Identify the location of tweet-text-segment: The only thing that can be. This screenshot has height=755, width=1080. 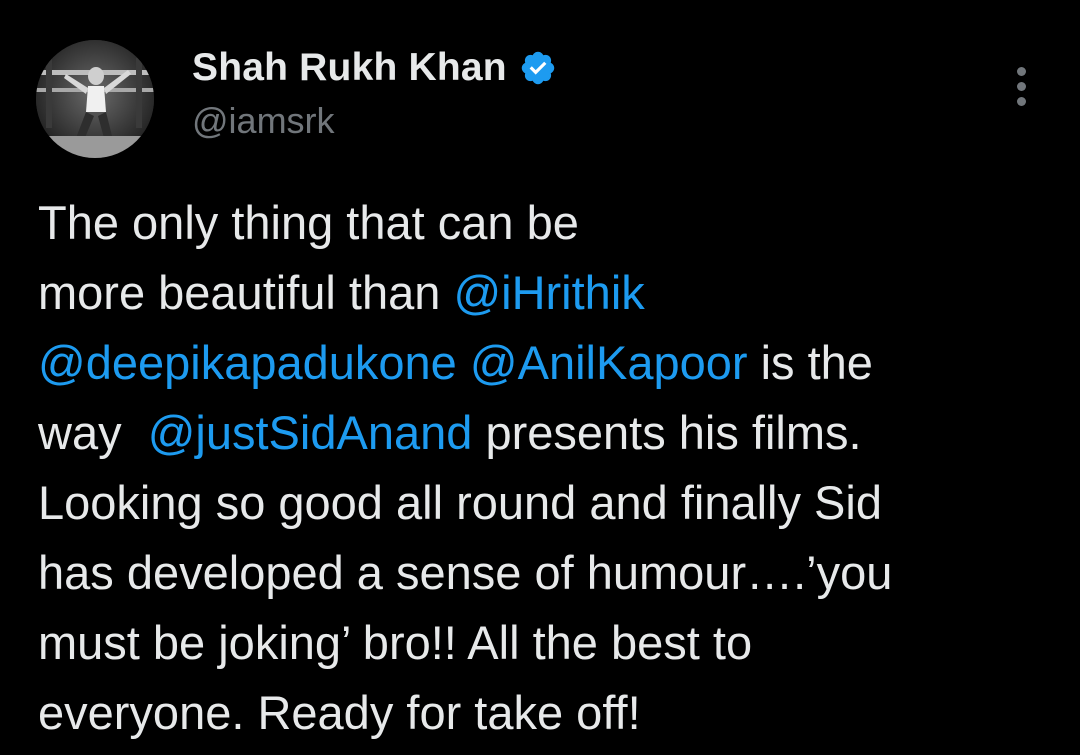
(308, 222).